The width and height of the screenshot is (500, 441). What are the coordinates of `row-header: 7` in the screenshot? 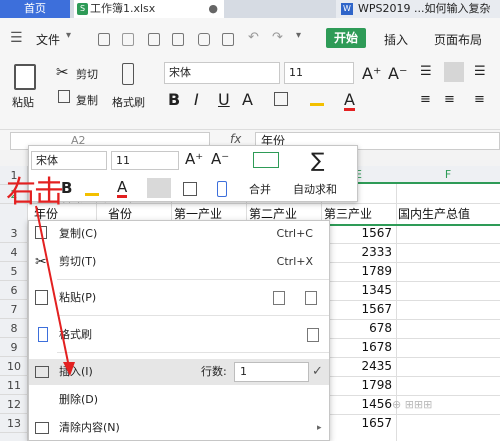 It's located at (14, 309).